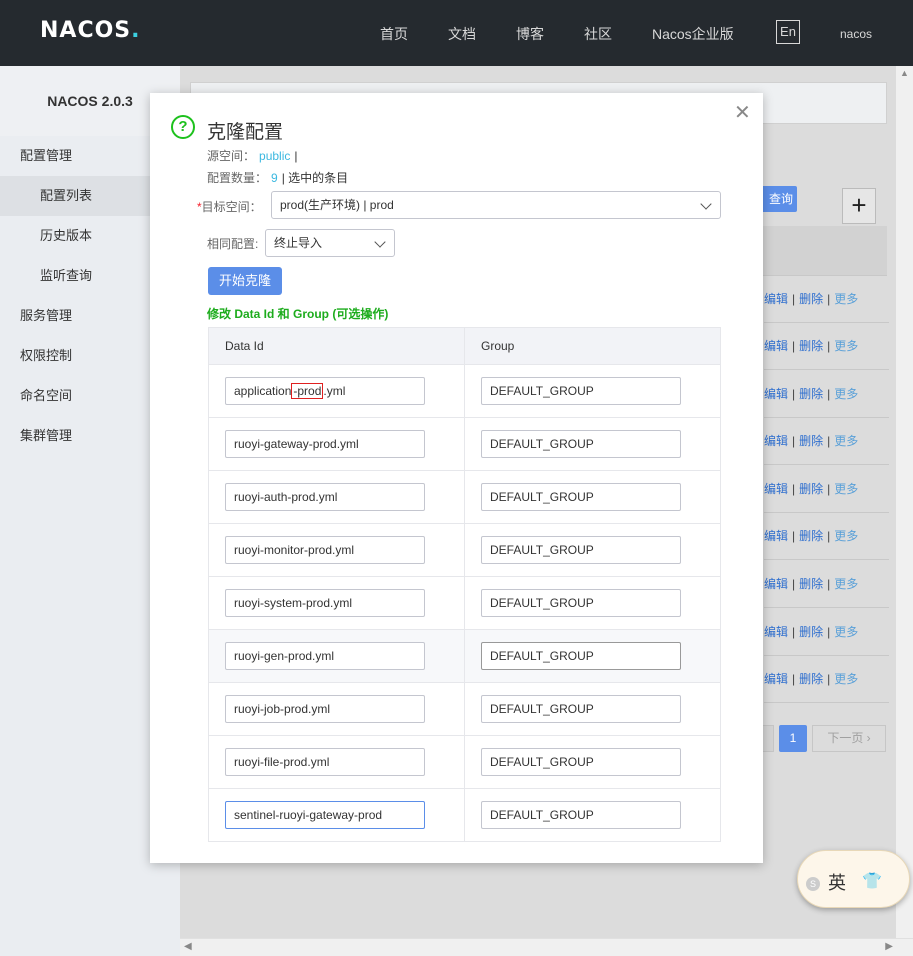 This screenshot has height=956, width=913. Describe the element at coordinates (298, 314) in the screenshot. I see `edit-hint: 修改 Data Id 和 Group (可选操作)` at that location.